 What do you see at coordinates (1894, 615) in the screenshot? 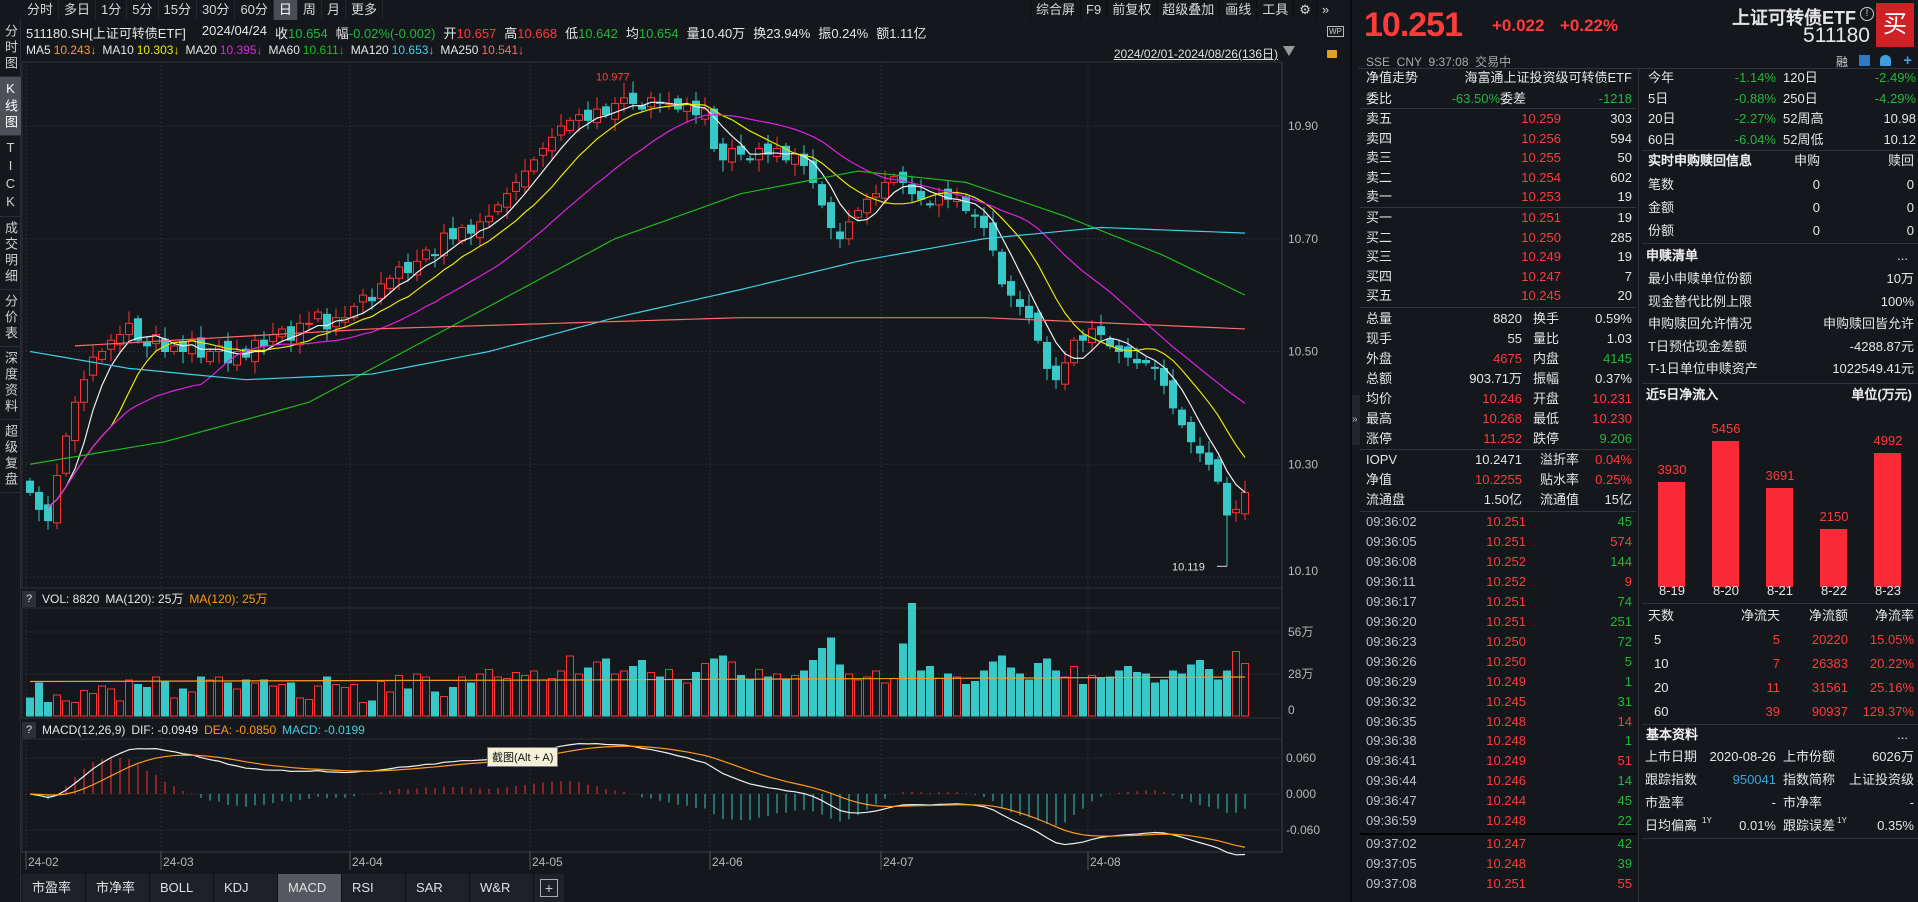
I see `col-header: 净流率` at bounding box center [1894, 615].